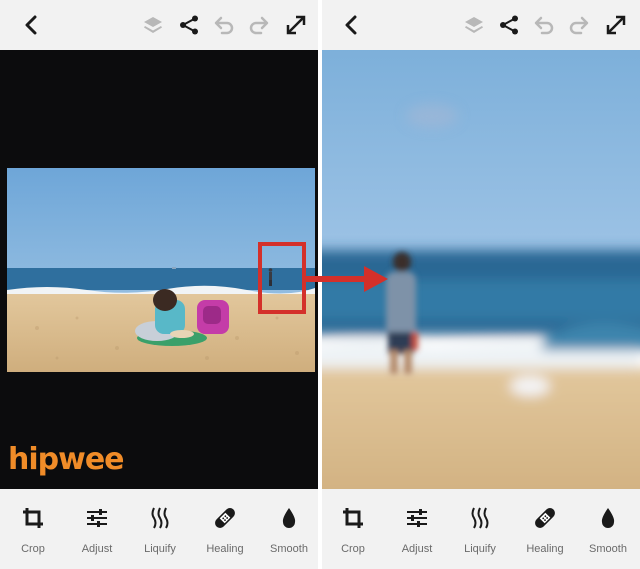 This screenshot has height=569, width=640. What do you see at coordinates (282, 278) in the screenshot?
I see `zoom-highlight-box` at bounding box center [282, 278].